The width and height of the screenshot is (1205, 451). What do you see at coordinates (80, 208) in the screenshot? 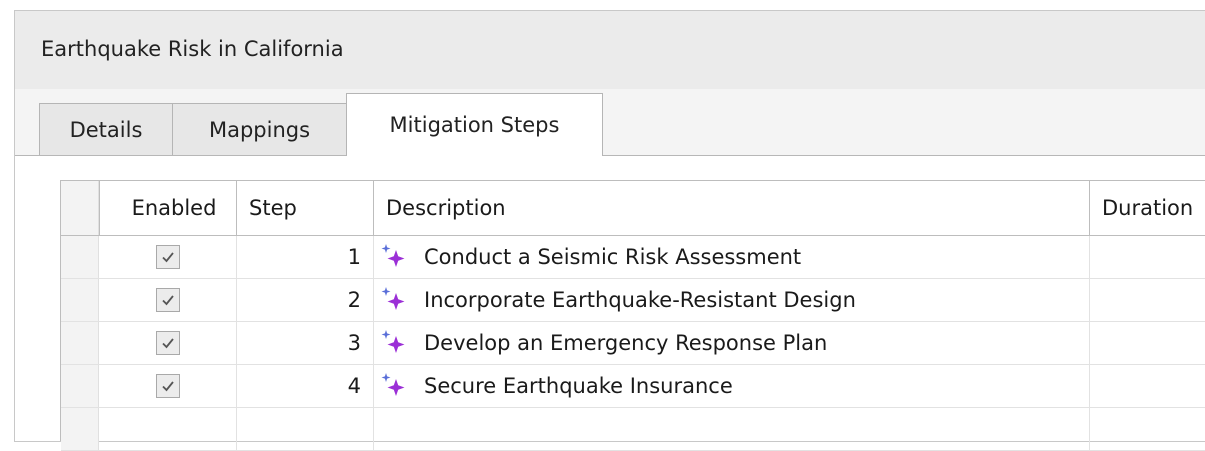
I see `row-selector-header` at bounding box center [80, 208].